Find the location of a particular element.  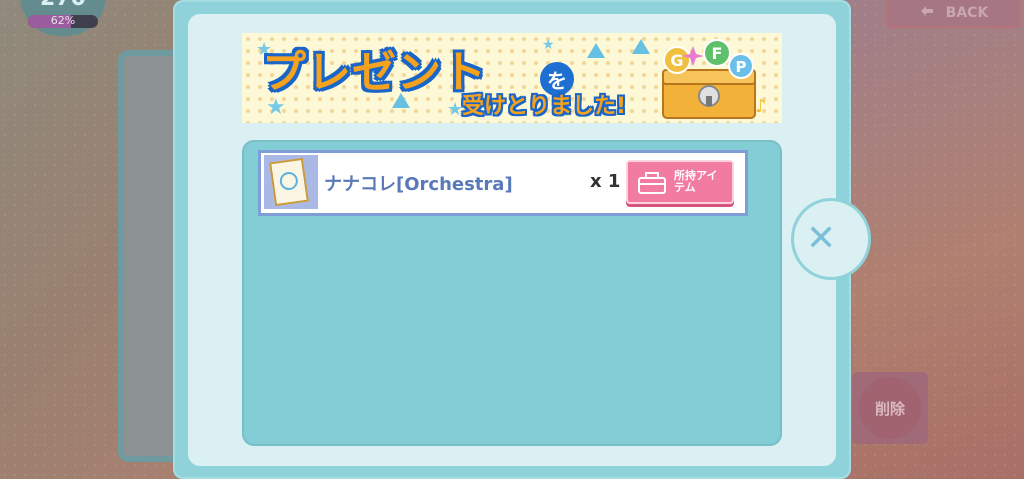

close-button: ✕ is located at coordinates (831, 239).